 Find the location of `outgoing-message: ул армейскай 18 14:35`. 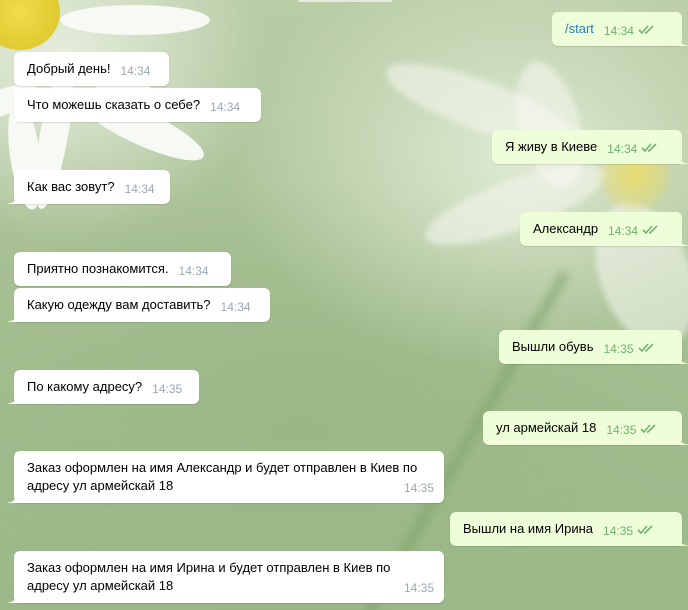

outgoing-message: ул армейскай 18 14:35 is located at coordinates (585, 428).